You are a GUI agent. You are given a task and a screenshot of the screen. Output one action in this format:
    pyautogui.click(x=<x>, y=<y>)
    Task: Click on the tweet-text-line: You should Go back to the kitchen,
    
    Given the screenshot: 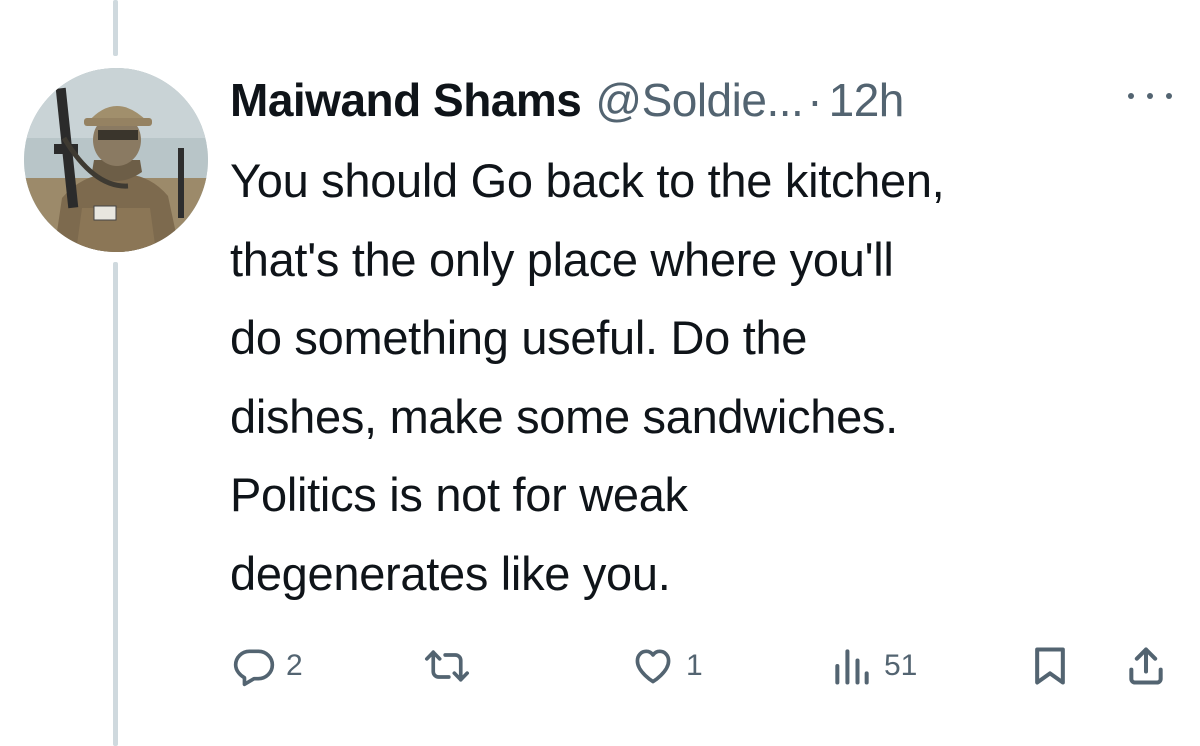 What is the action you would take?
    pyautogui.click(x=587, y=180)
    